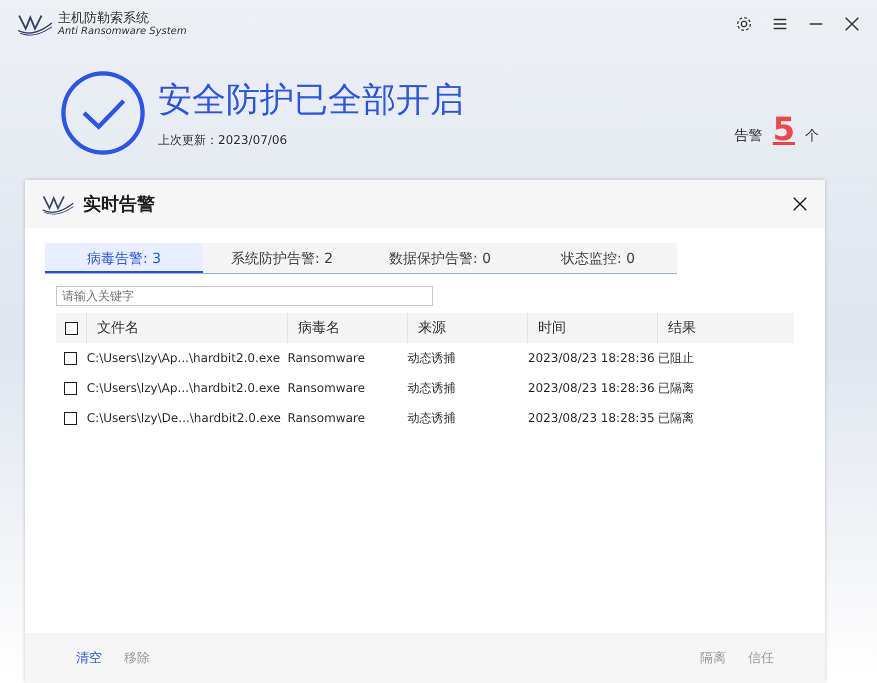 Image resolution: width=877 pixels, height=683 pixels. What do you see at coordinates (244, 296) in the screenshot?
I see `search-field: 请输入关键字` at bounding box center [244, 296].